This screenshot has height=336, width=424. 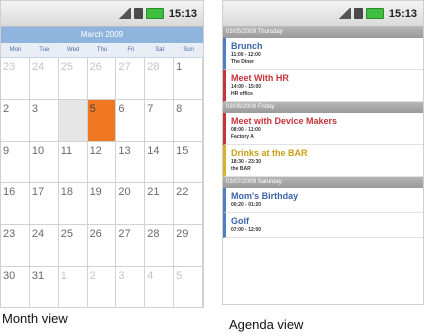 I want to click on event-time: 08:00 - 11:00, so click(x=246, y=130).